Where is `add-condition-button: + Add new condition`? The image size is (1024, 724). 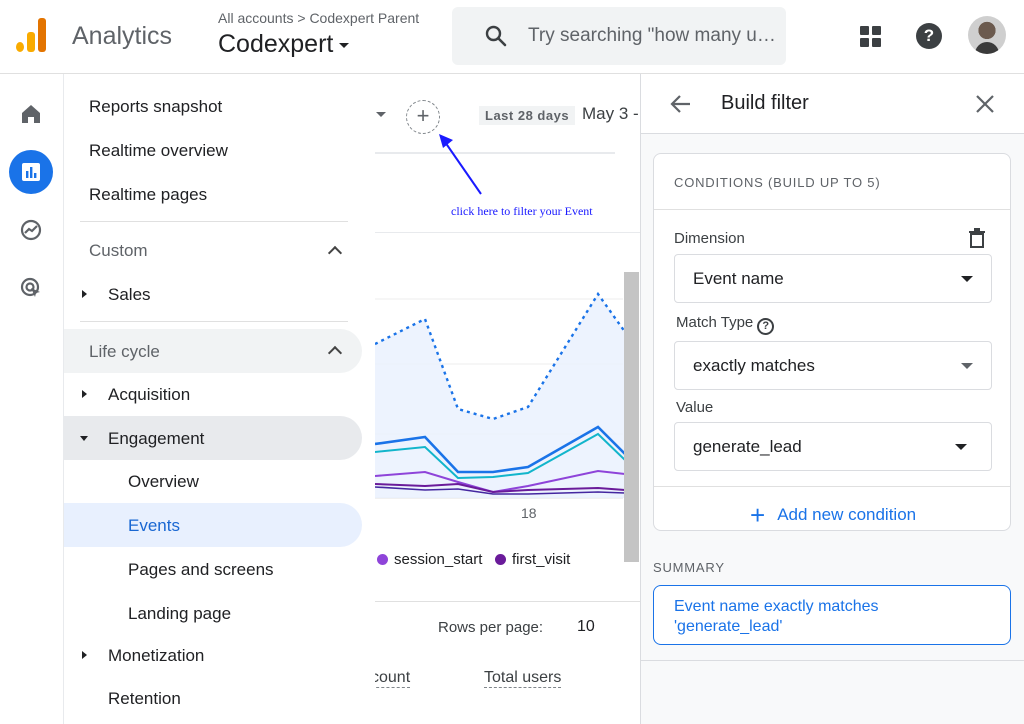
add-condition-button: + Add new condition is located at coordinates (833, 515).